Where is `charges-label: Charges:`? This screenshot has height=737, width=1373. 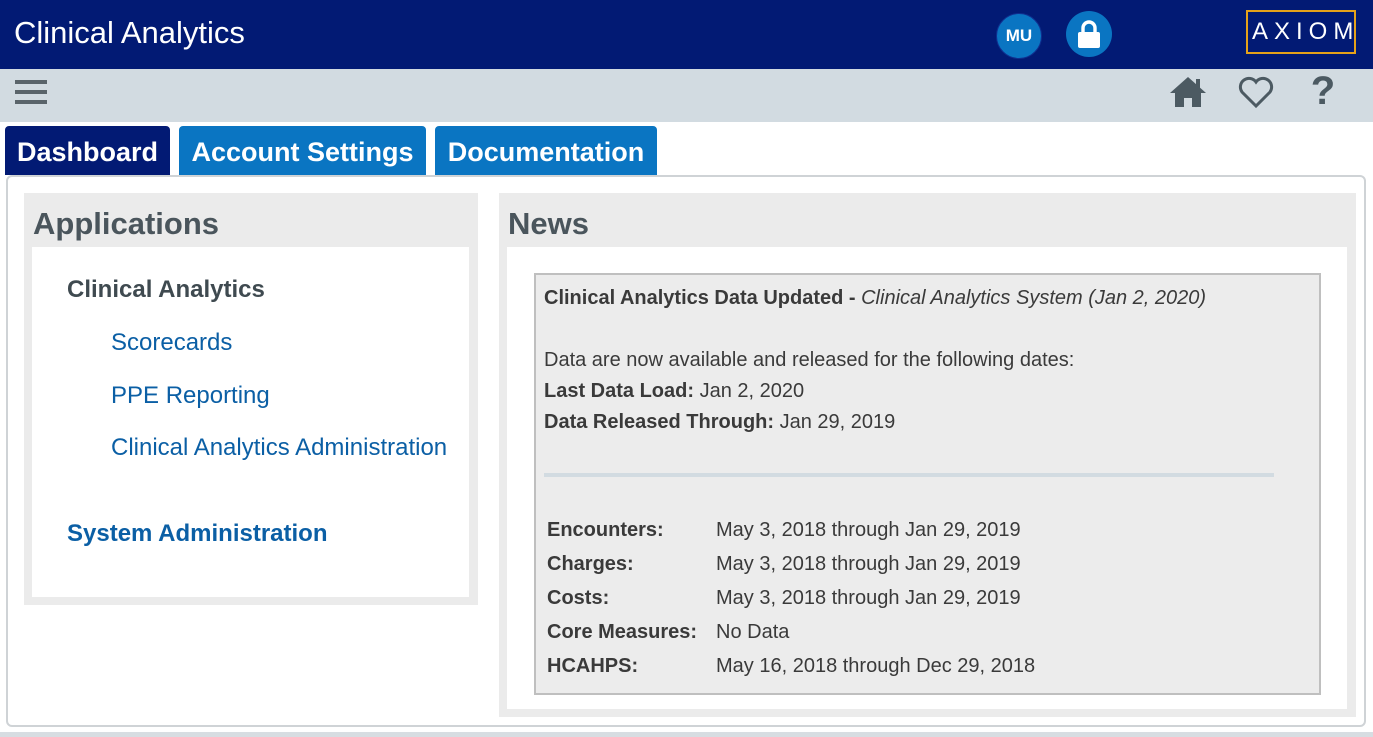
charges-label: Charges: is located at coordinates (590, 564).